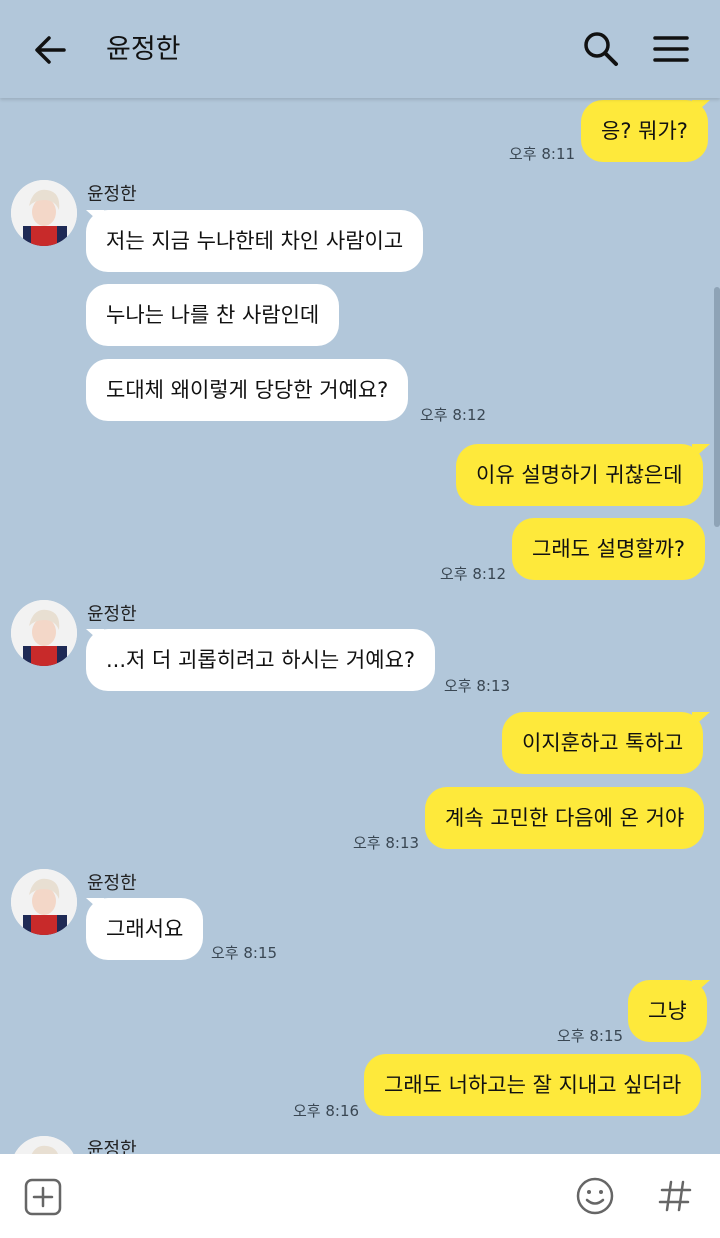 The image size is (720, 1238). Describe the element at coordinates (601, 49) in the screenshot. I see `search-icon` at that location.